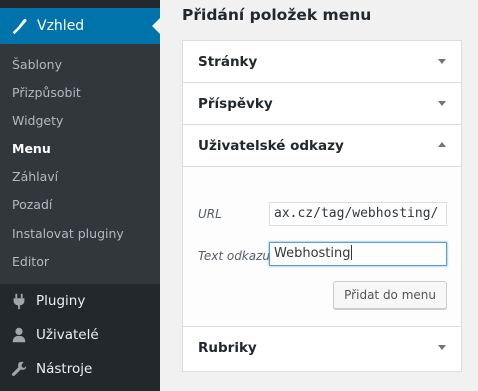 The width and height of the screenshot is (478, 391). What do you see at coordinates (322, 348) in the screenshot?
I see `section-rubriky: Rubriky` at bounding box center [322, 348].